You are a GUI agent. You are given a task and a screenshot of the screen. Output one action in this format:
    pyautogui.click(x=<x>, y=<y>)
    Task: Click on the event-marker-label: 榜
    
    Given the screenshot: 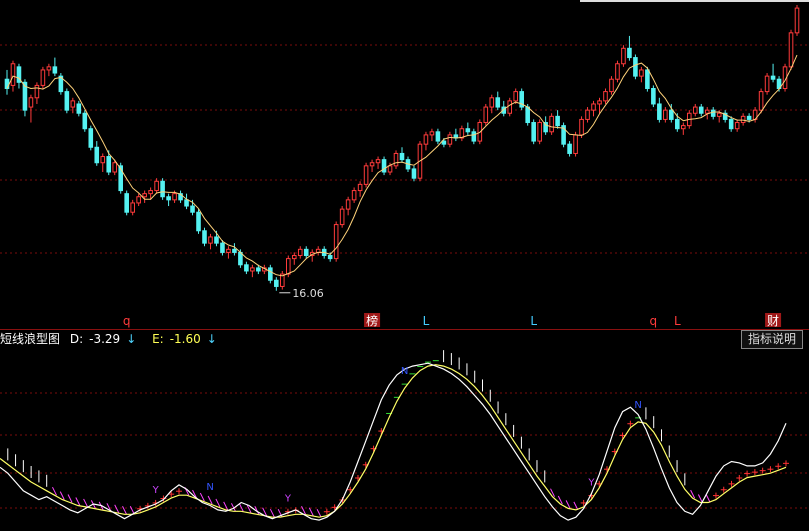 What is the action you would take?
    pyautogui.click(x=372, y=320)
    